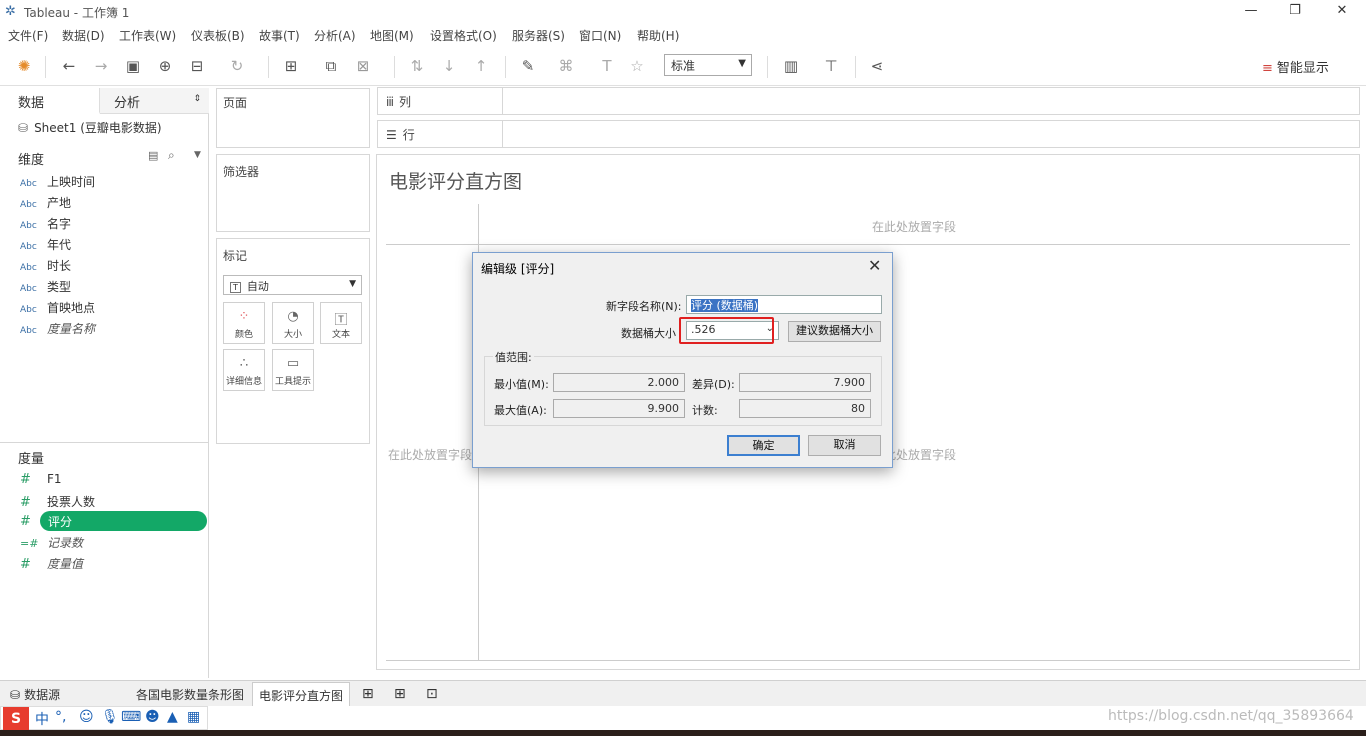 The image size is (1366, 736). What do you see at coordinates (57, 503) in the screenshot?
I see `measure-field: # 投票人数` at bounding box center [57, 503].